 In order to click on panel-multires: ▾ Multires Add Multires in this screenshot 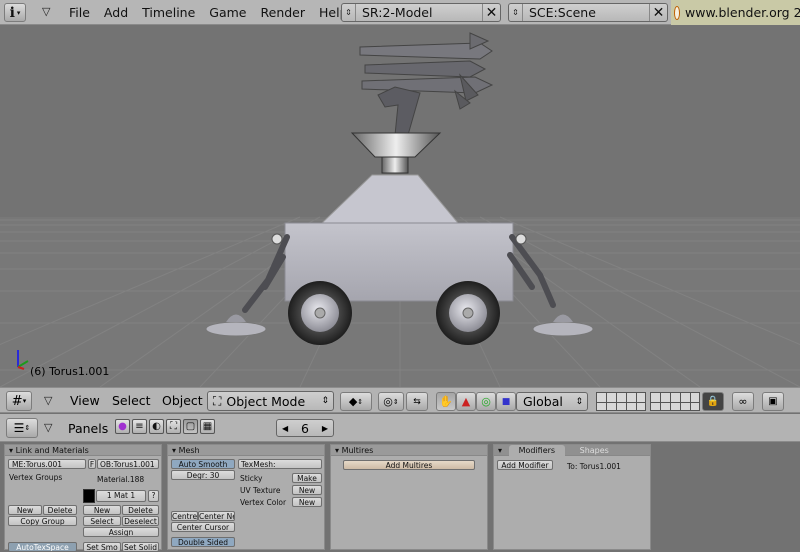, I will do `click(409, 497)`.